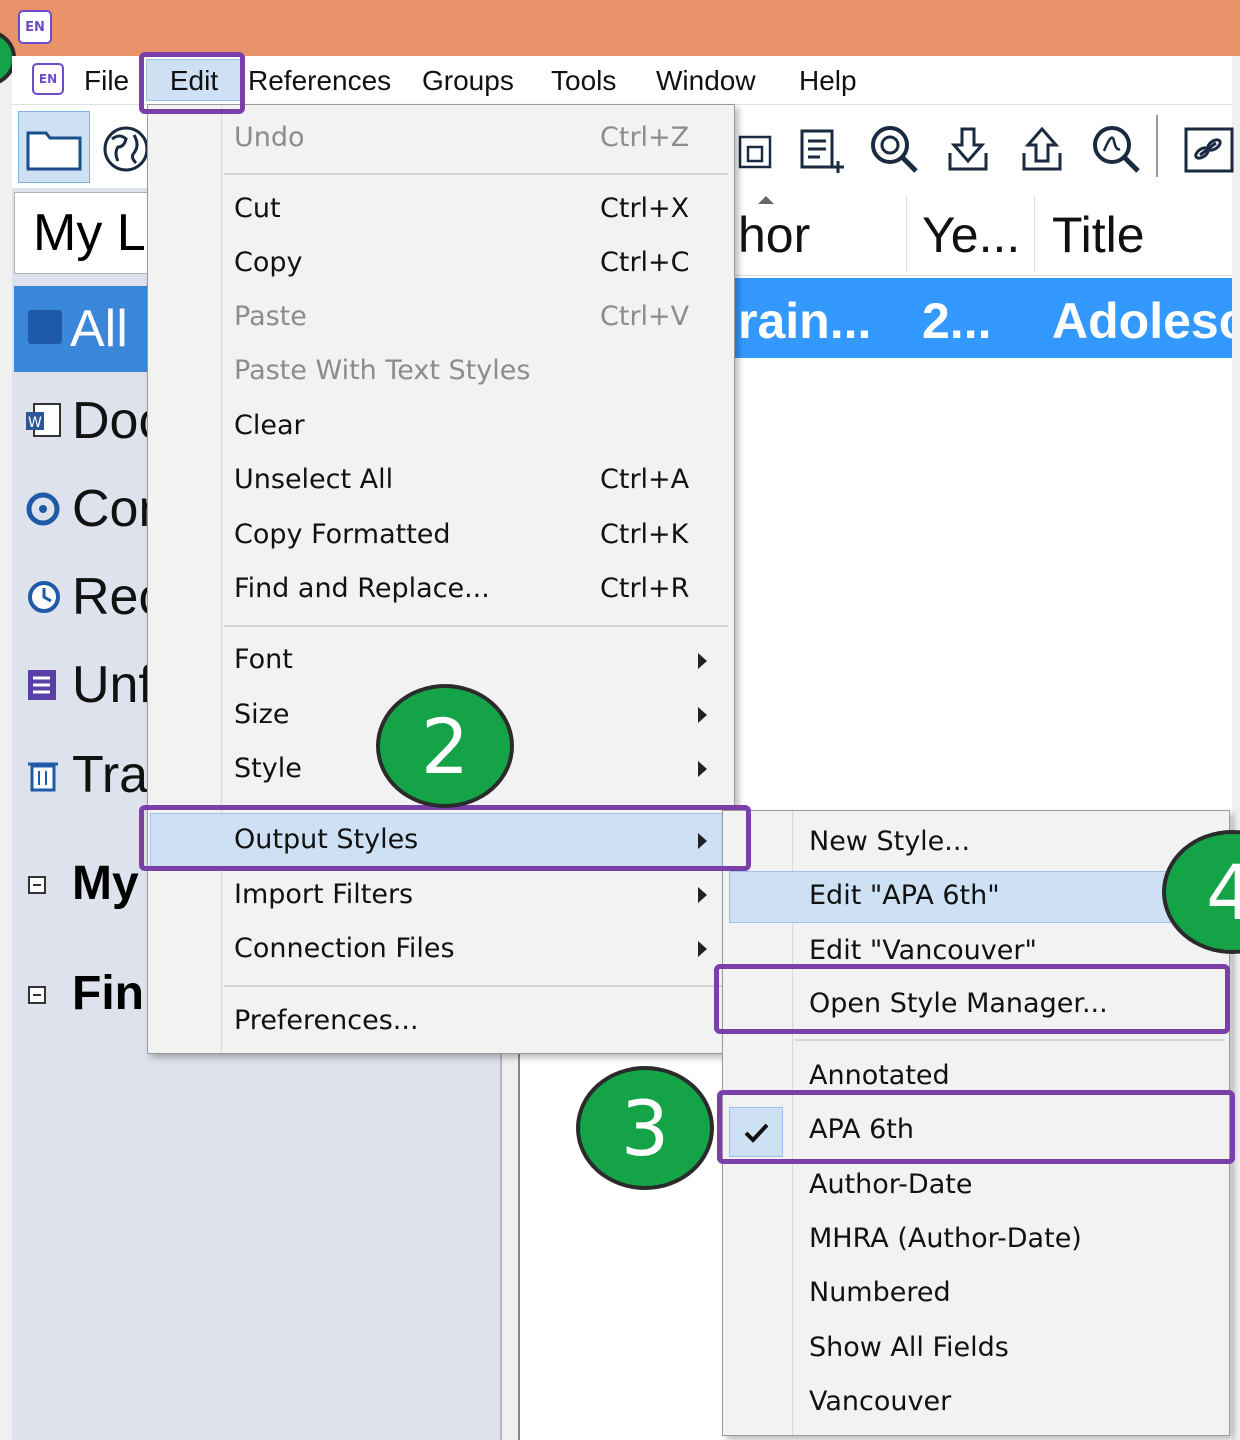 The width and height of the screenshot is (1240, 1440). I want to click on menu-groups: Groups, so click(468, 81).